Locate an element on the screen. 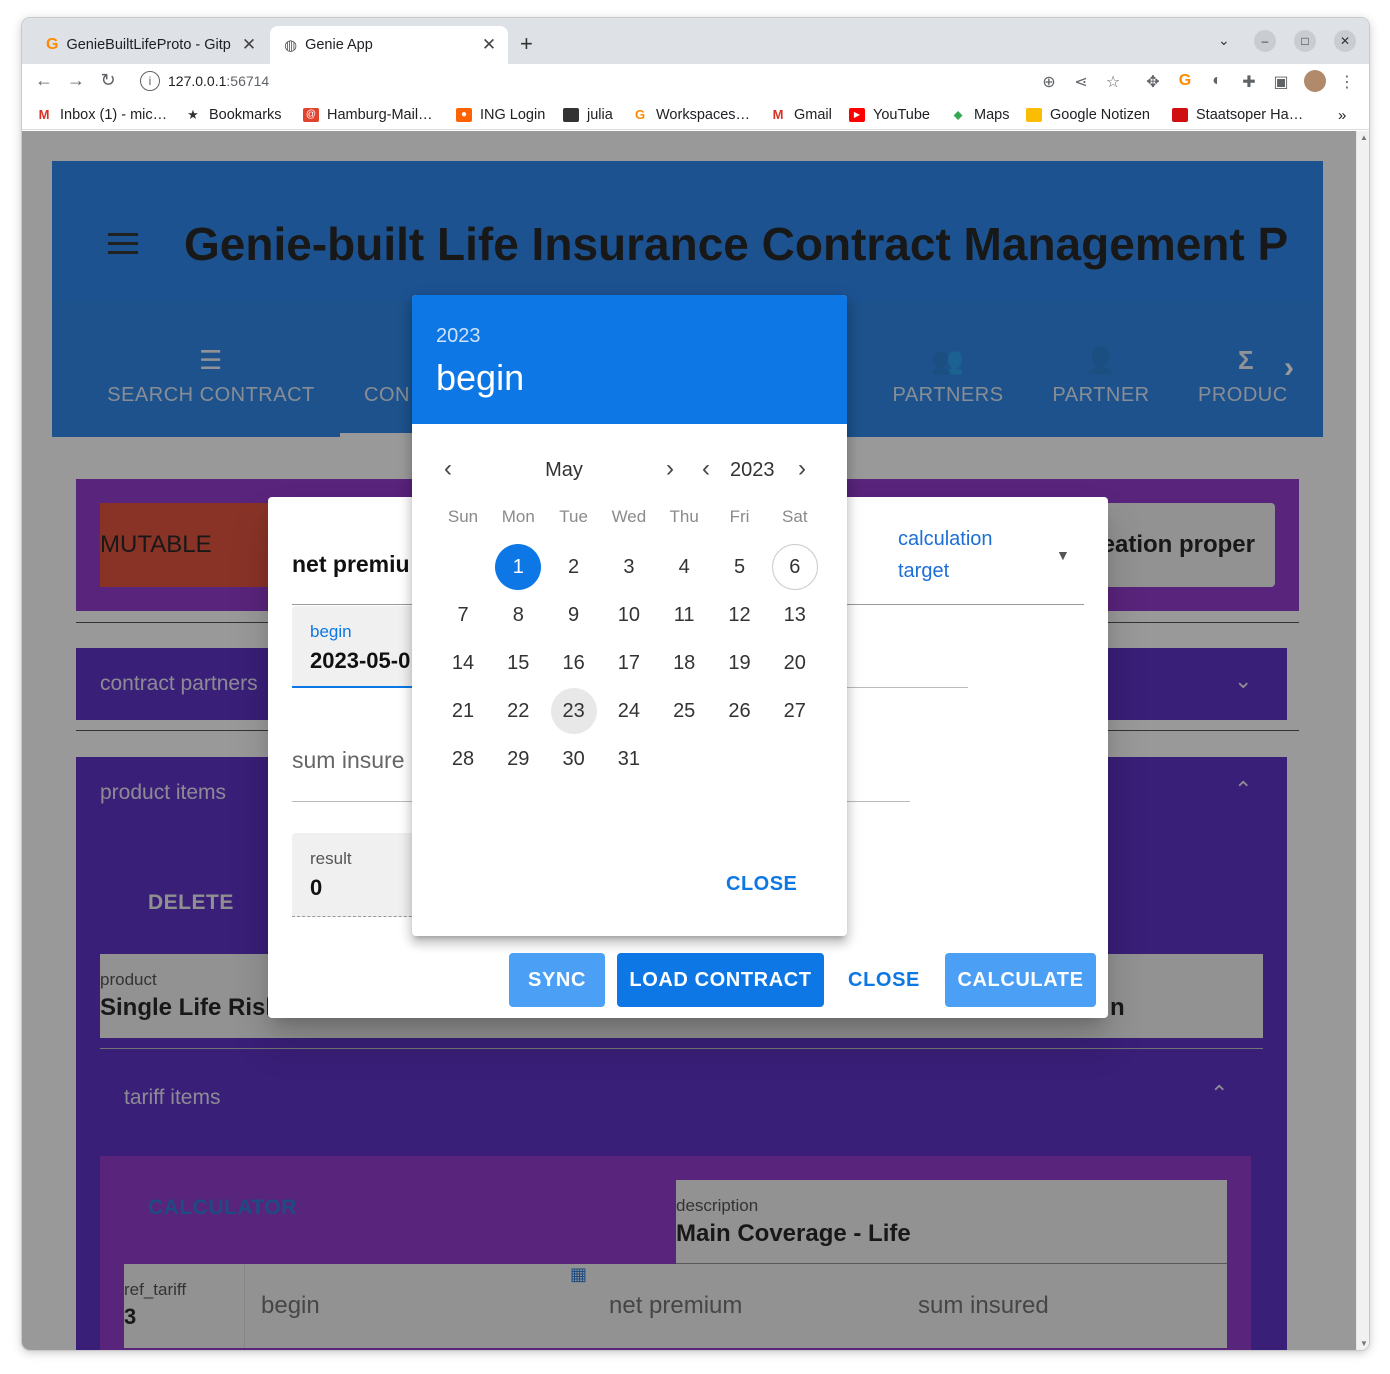 The height and width of the screenshot is (1374, 1390). zoom-icon: ⊕ is located at coordinates (1049, 82).